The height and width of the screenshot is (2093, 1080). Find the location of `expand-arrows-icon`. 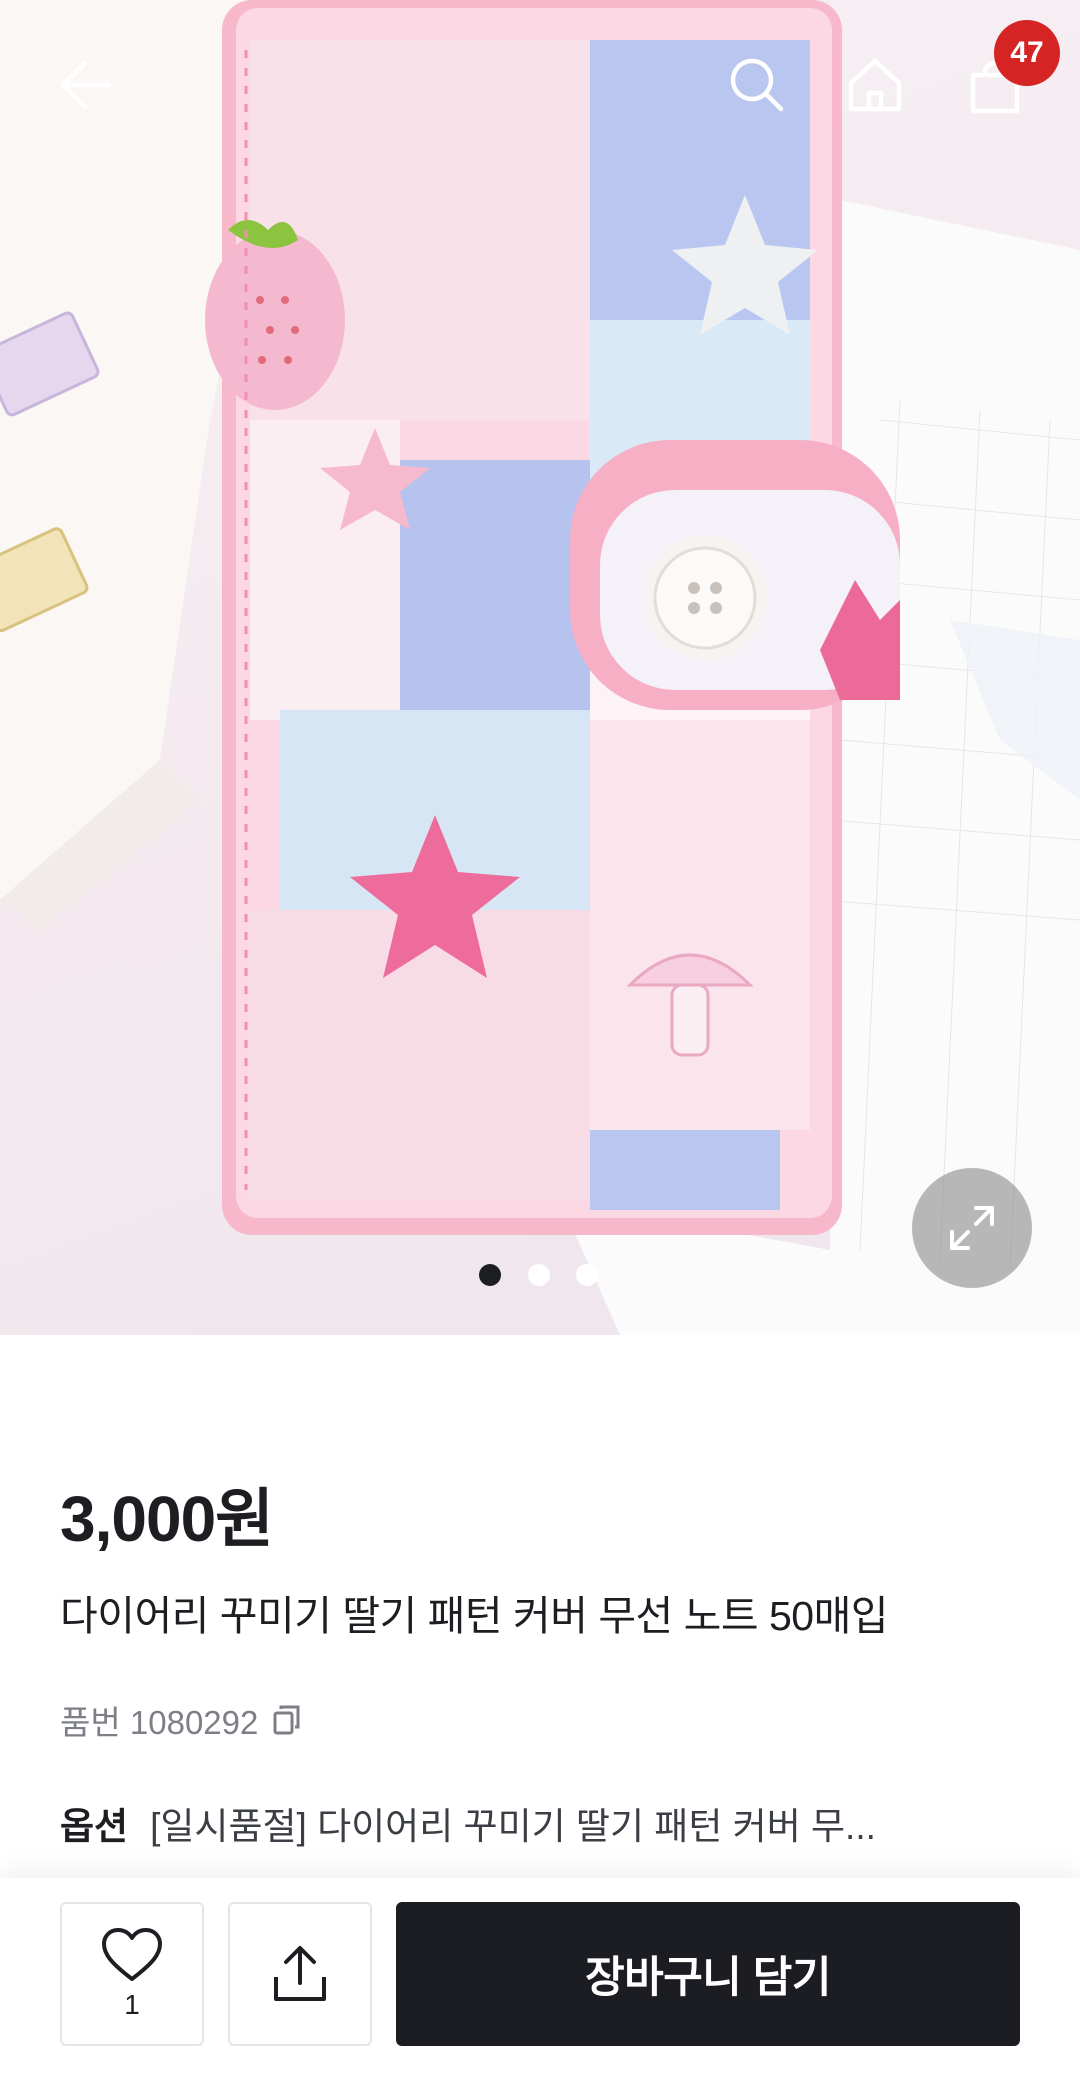

expand-arrows-icon is located at coordinates (972, 1228).